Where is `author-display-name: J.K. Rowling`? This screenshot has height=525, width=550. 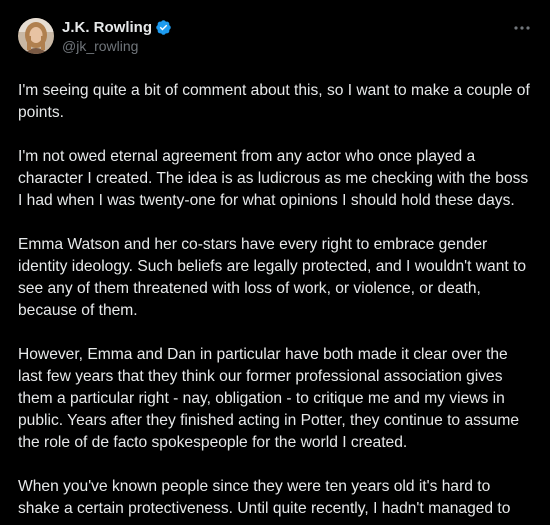
author-display-name: J.K. Rowling is located at coordinates (107, 27).